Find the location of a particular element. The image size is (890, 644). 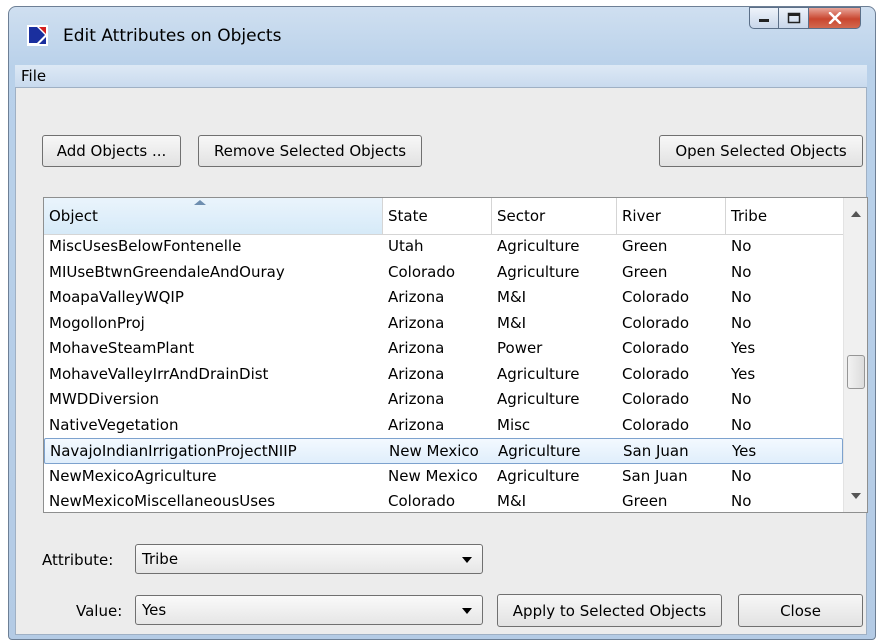

scroll-down-icon is located at coordinates (856, 496).